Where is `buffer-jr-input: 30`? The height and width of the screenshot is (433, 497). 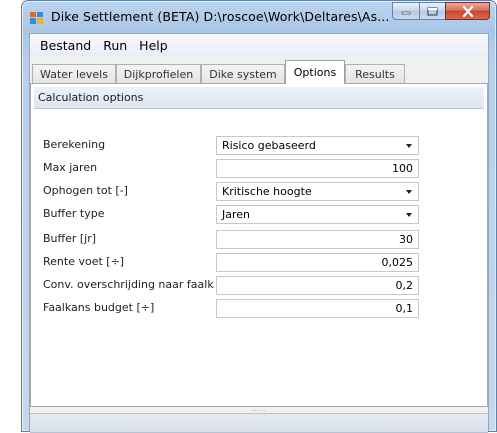 buffer-jr-input: 30 is located at coordinates (317, 239).